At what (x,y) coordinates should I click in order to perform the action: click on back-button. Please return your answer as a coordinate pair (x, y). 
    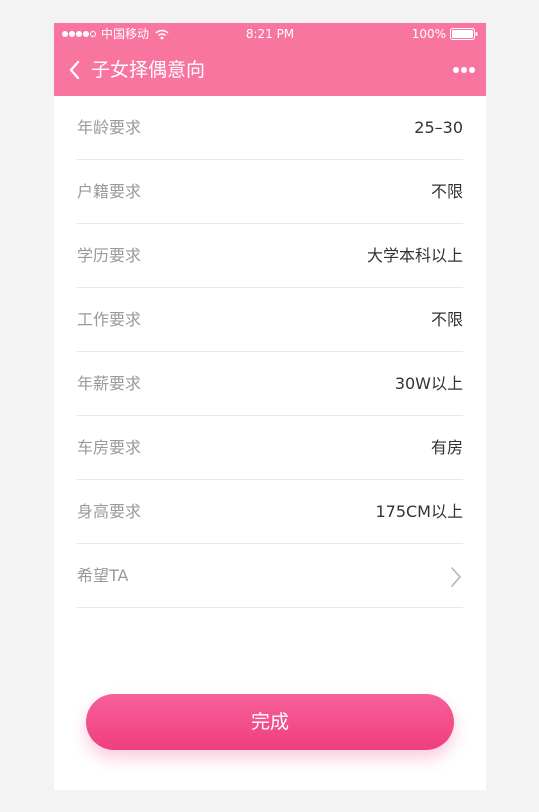
    Looking at the image, I should click on (74, 70).